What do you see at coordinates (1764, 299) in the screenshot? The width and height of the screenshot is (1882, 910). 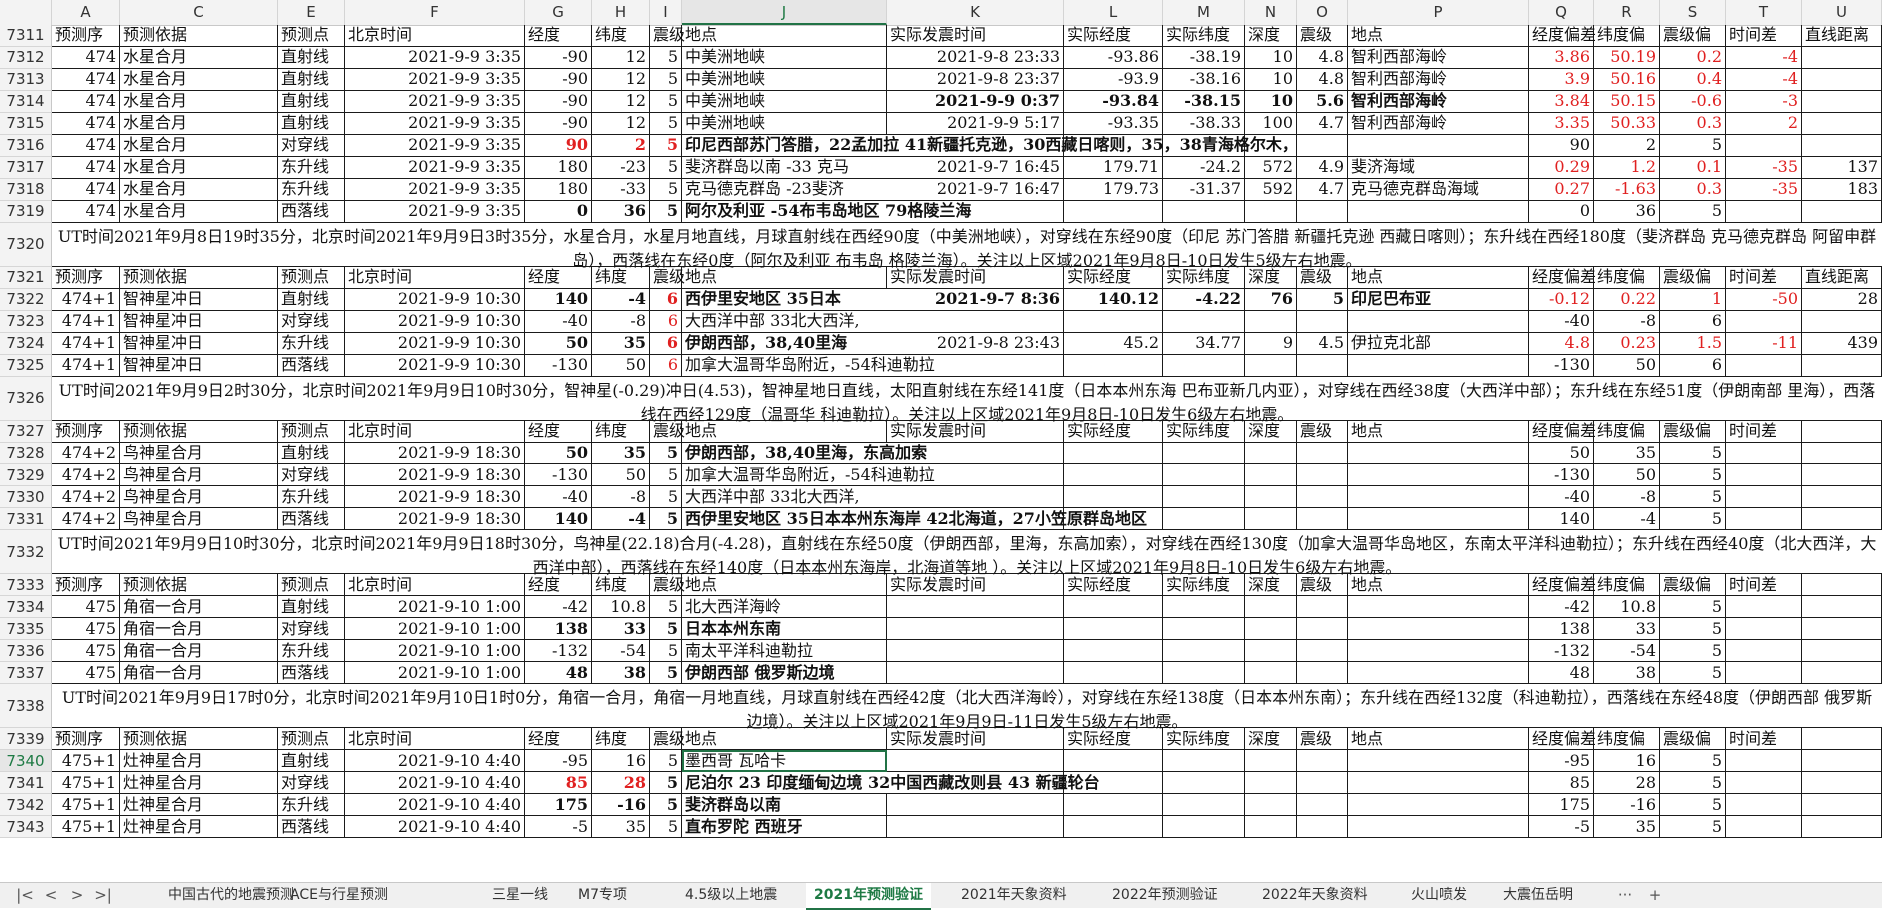 I see `cell-t: -50` at bounding box center [1764, 299].